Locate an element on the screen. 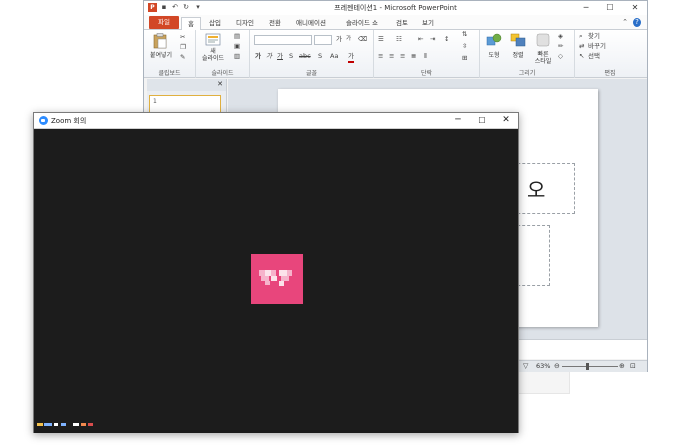 This screenshot has height=446, width=700. change-case-button: Aa is located at coordinates (334, 56).